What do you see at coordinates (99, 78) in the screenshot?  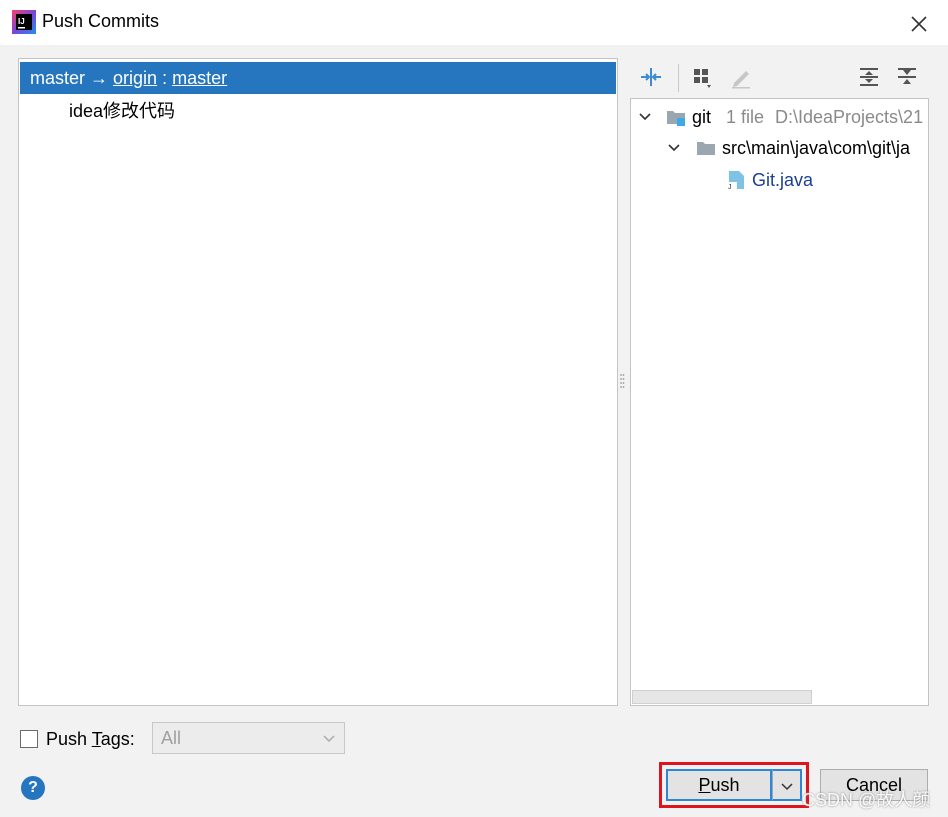 I see `arrow-icon: →` at bounding box center [99, 78].